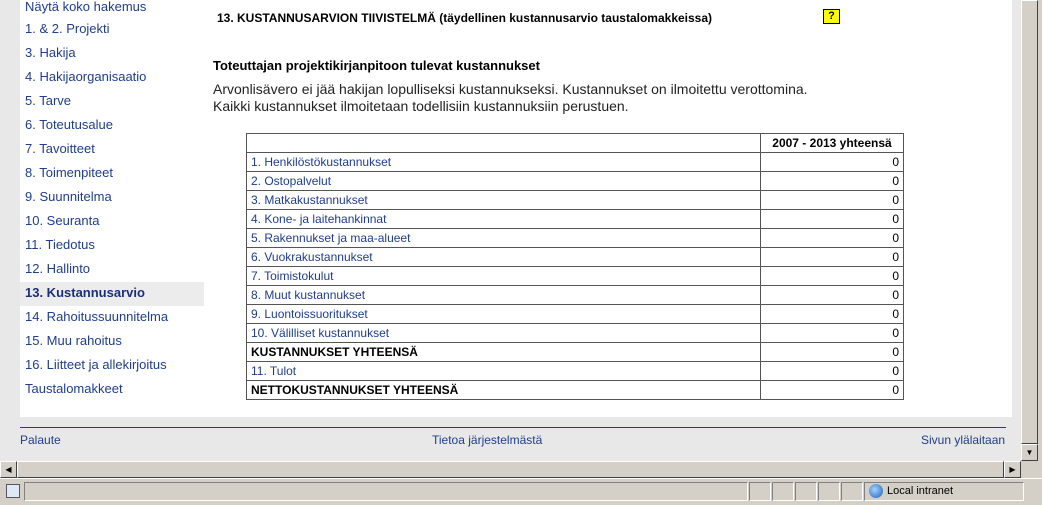  Describe the element at coordinates (112, 342) in the screenshot. I see `sidebar-item-muu-rahoitus: 15. Muu rahoitus` at that location.